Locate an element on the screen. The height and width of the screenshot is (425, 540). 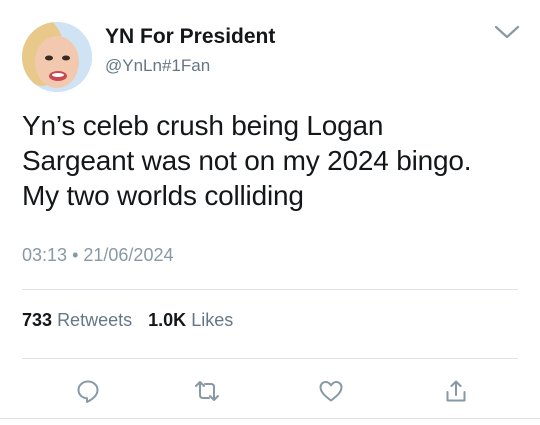
like-button is located at coordinates (331, 391).